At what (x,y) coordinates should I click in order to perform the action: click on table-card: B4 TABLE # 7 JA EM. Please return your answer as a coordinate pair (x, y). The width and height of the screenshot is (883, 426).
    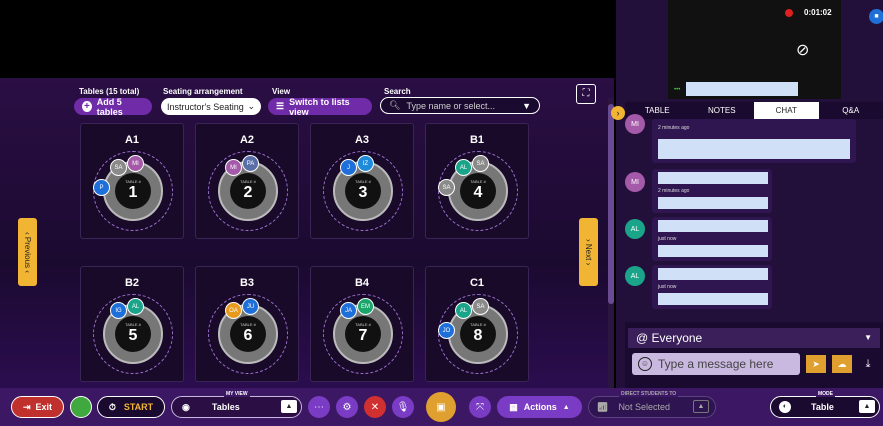
    Looking at the image, I should click on (362, 324).